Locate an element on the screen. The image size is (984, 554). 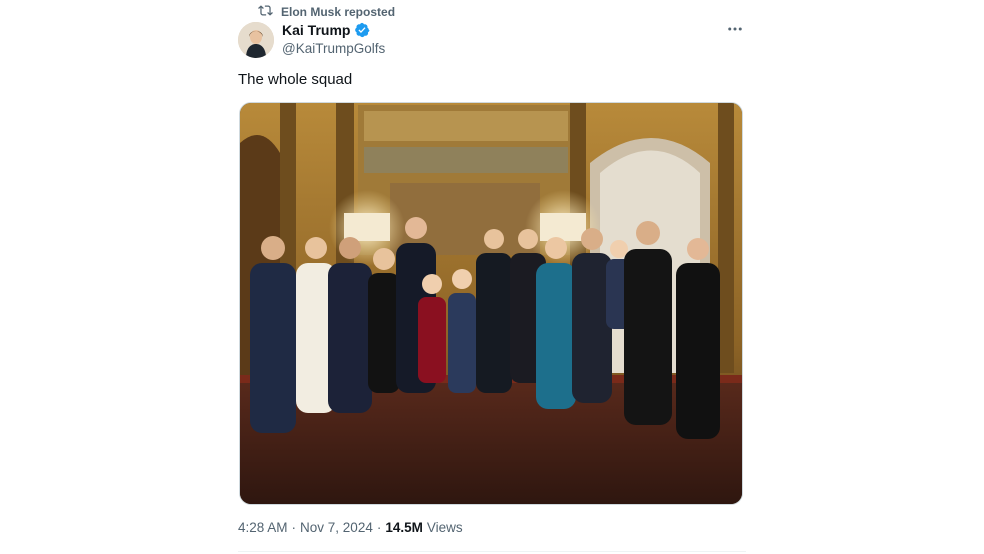
more-icon is located at coordinates (735, 31).